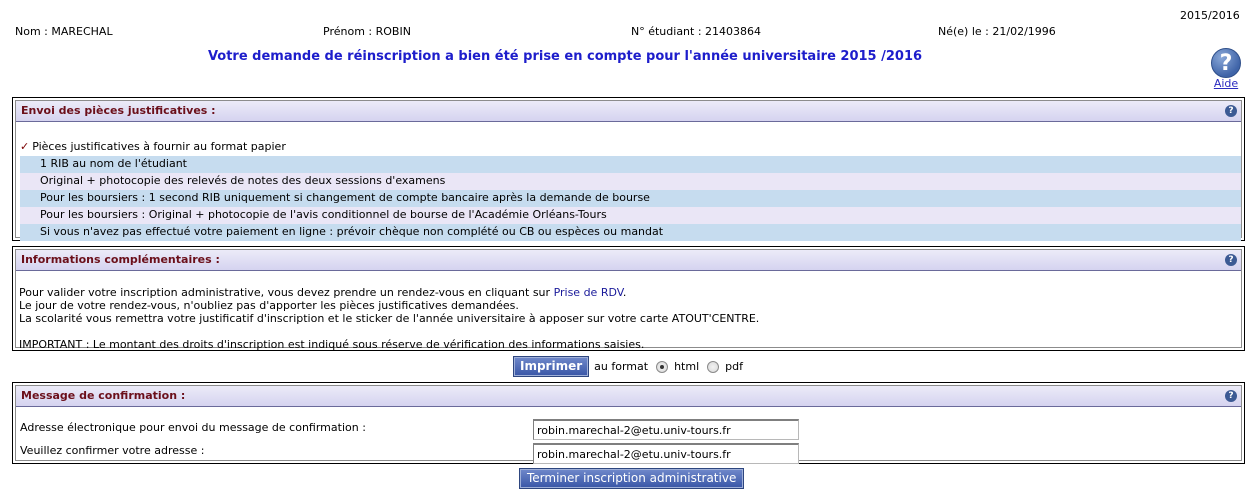 This screenshot has width=1251, height=498. I want to click on infos-panel-title: Informations complémentaires :, so click(120, 259).